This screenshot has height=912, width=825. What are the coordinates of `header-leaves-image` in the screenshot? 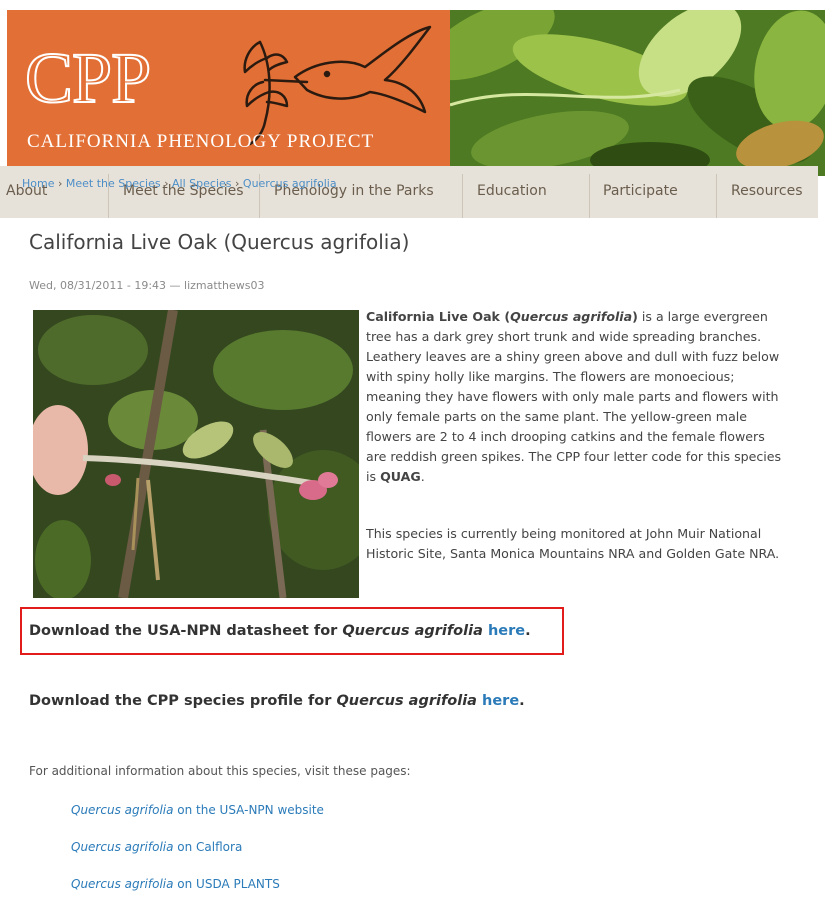 It's located at (637, 93).